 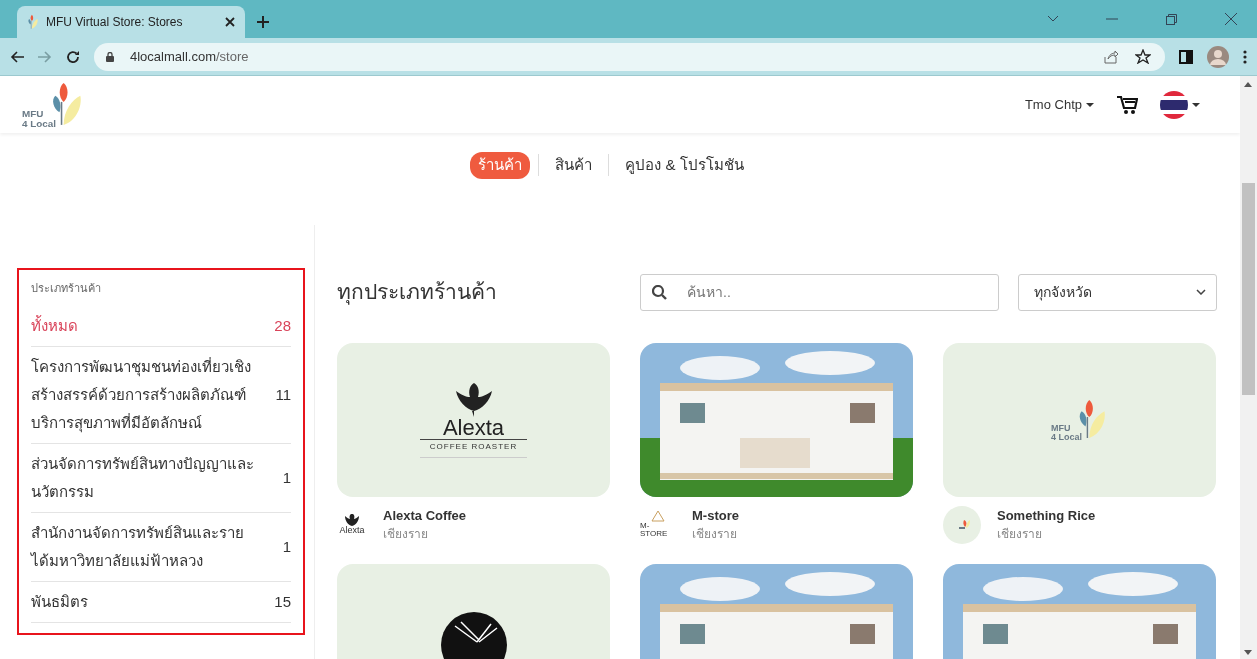 What do you see at coordinates (473, 635) in the screenshot?
I see `logo` at bounding box center [473, 635].